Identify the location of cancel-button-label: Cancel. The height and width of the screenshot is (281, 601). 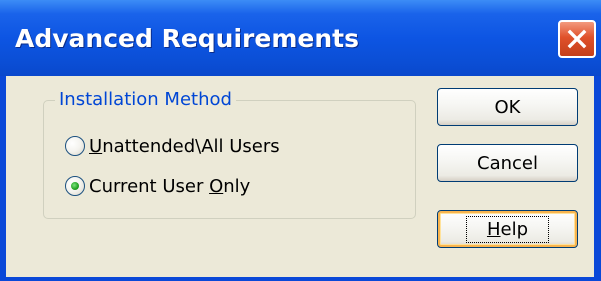
(507, 163).